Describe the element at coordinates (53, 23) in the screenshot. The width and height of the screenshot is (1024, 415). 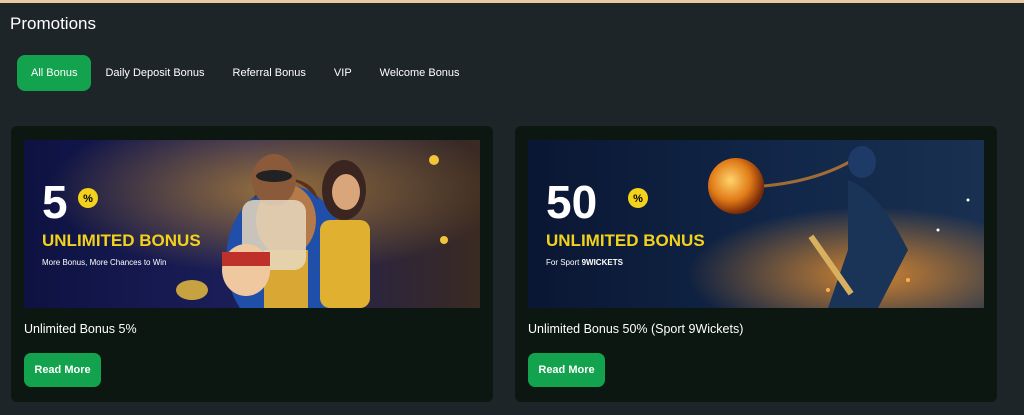
I see `page-title: Promotions` at that location.